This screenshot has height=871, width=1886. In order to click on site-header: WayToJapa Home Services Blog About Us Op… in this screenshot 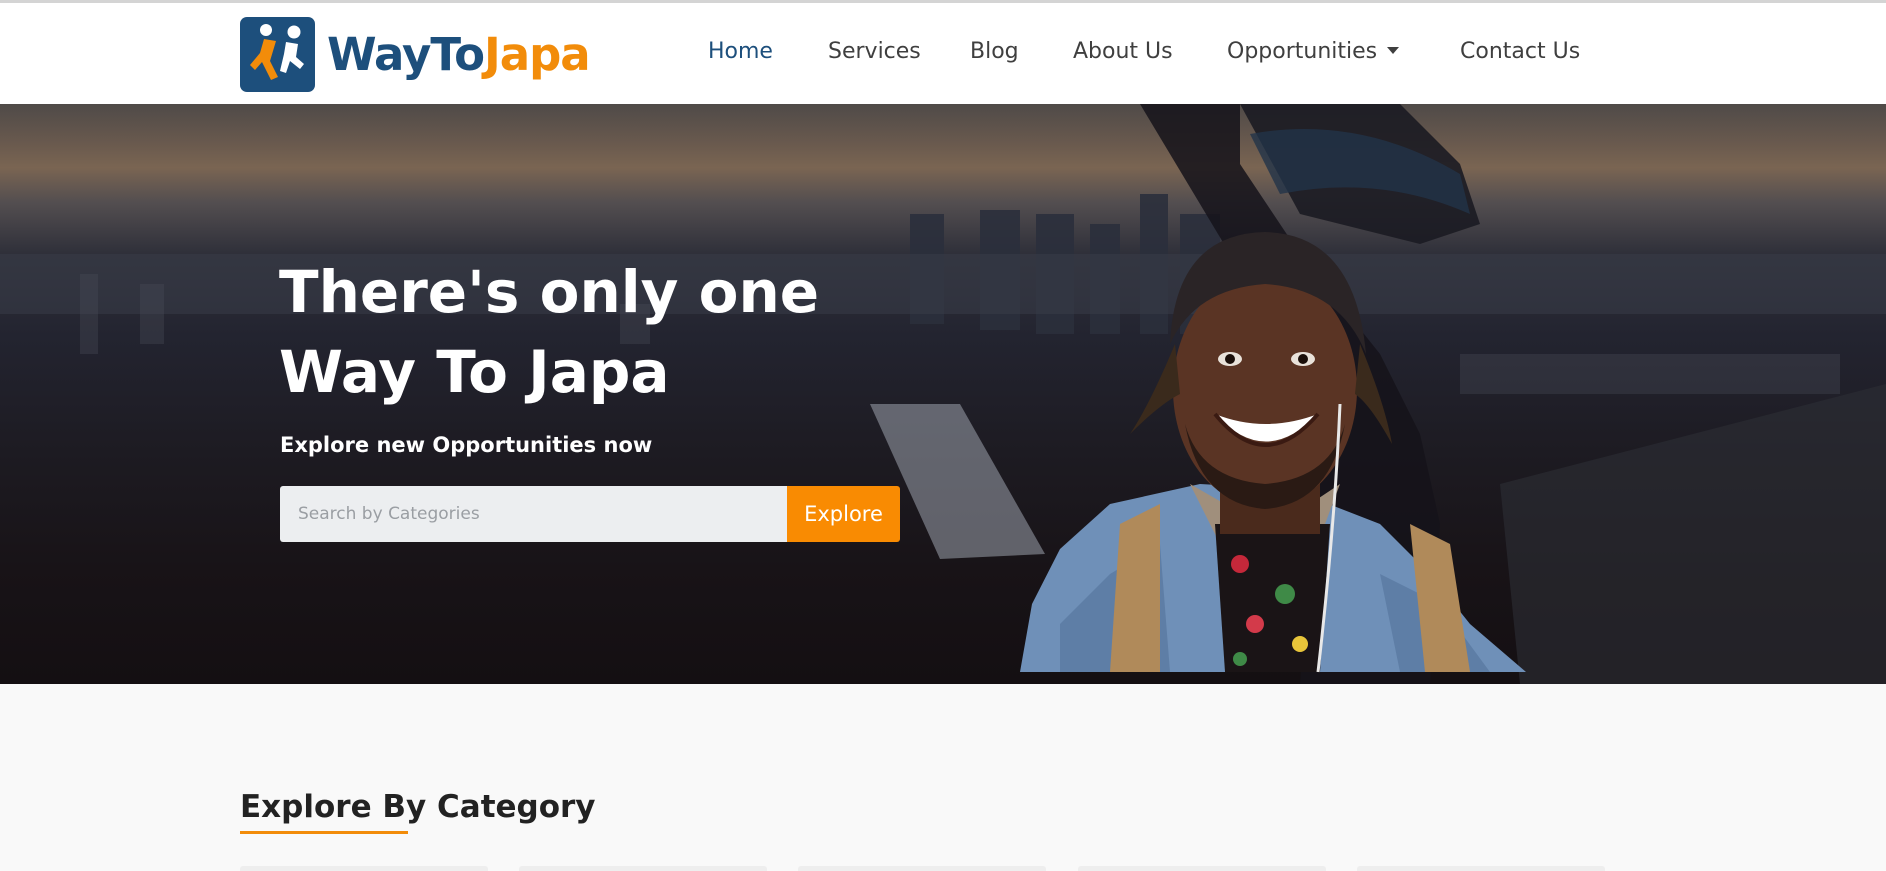, I will do `click(943, 53)`.